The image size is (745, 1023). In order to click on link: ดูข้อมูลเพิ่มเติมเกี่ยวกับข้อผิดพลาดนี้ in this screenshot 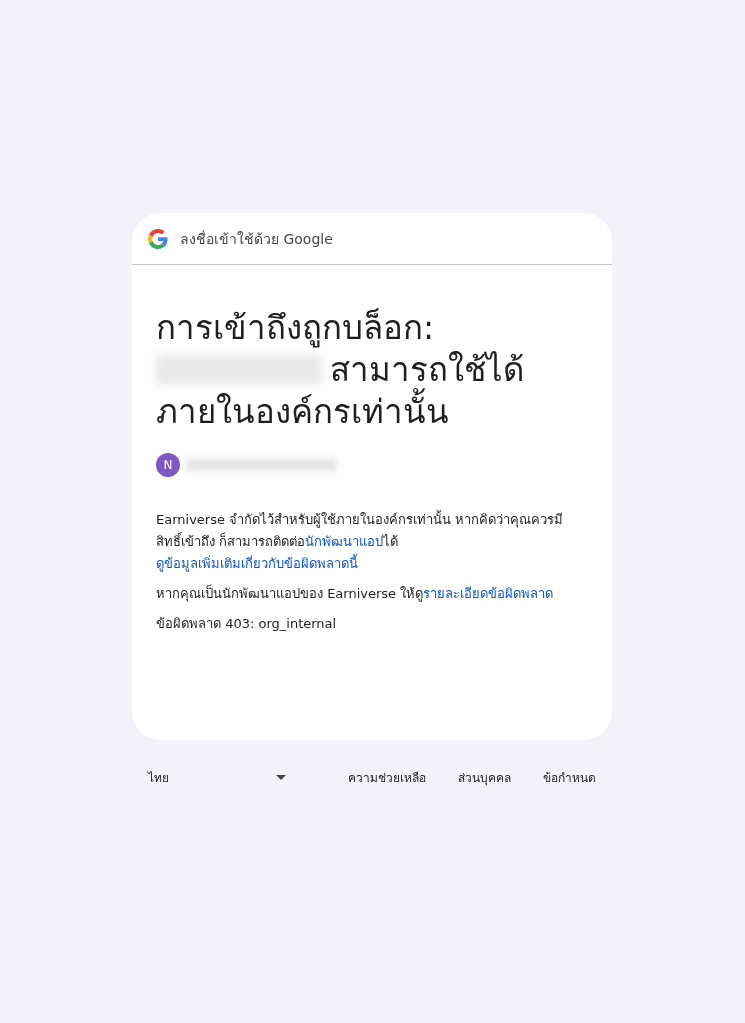, I will do `click(257, 563)`.